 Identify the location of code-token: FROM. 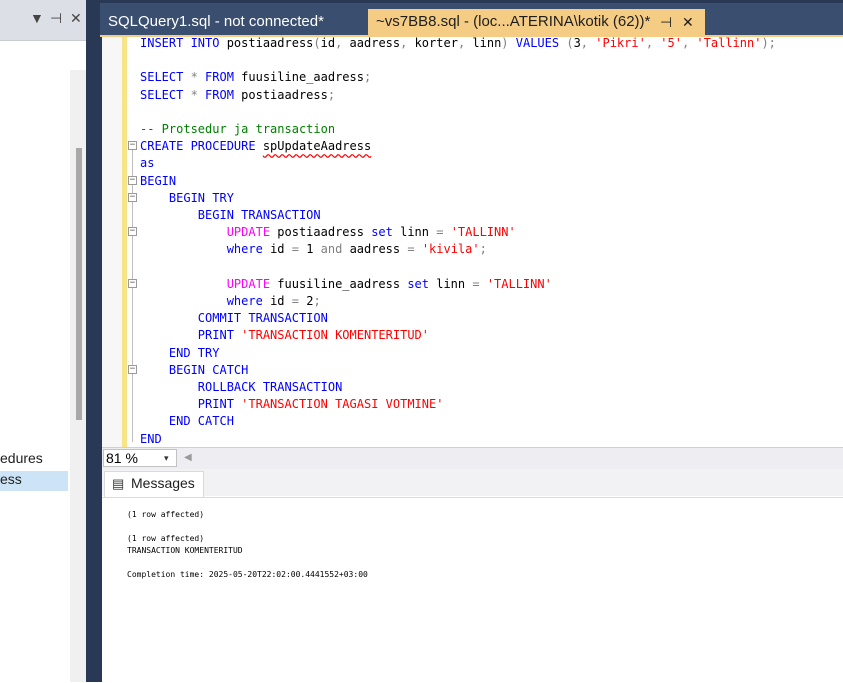
(223, 77).